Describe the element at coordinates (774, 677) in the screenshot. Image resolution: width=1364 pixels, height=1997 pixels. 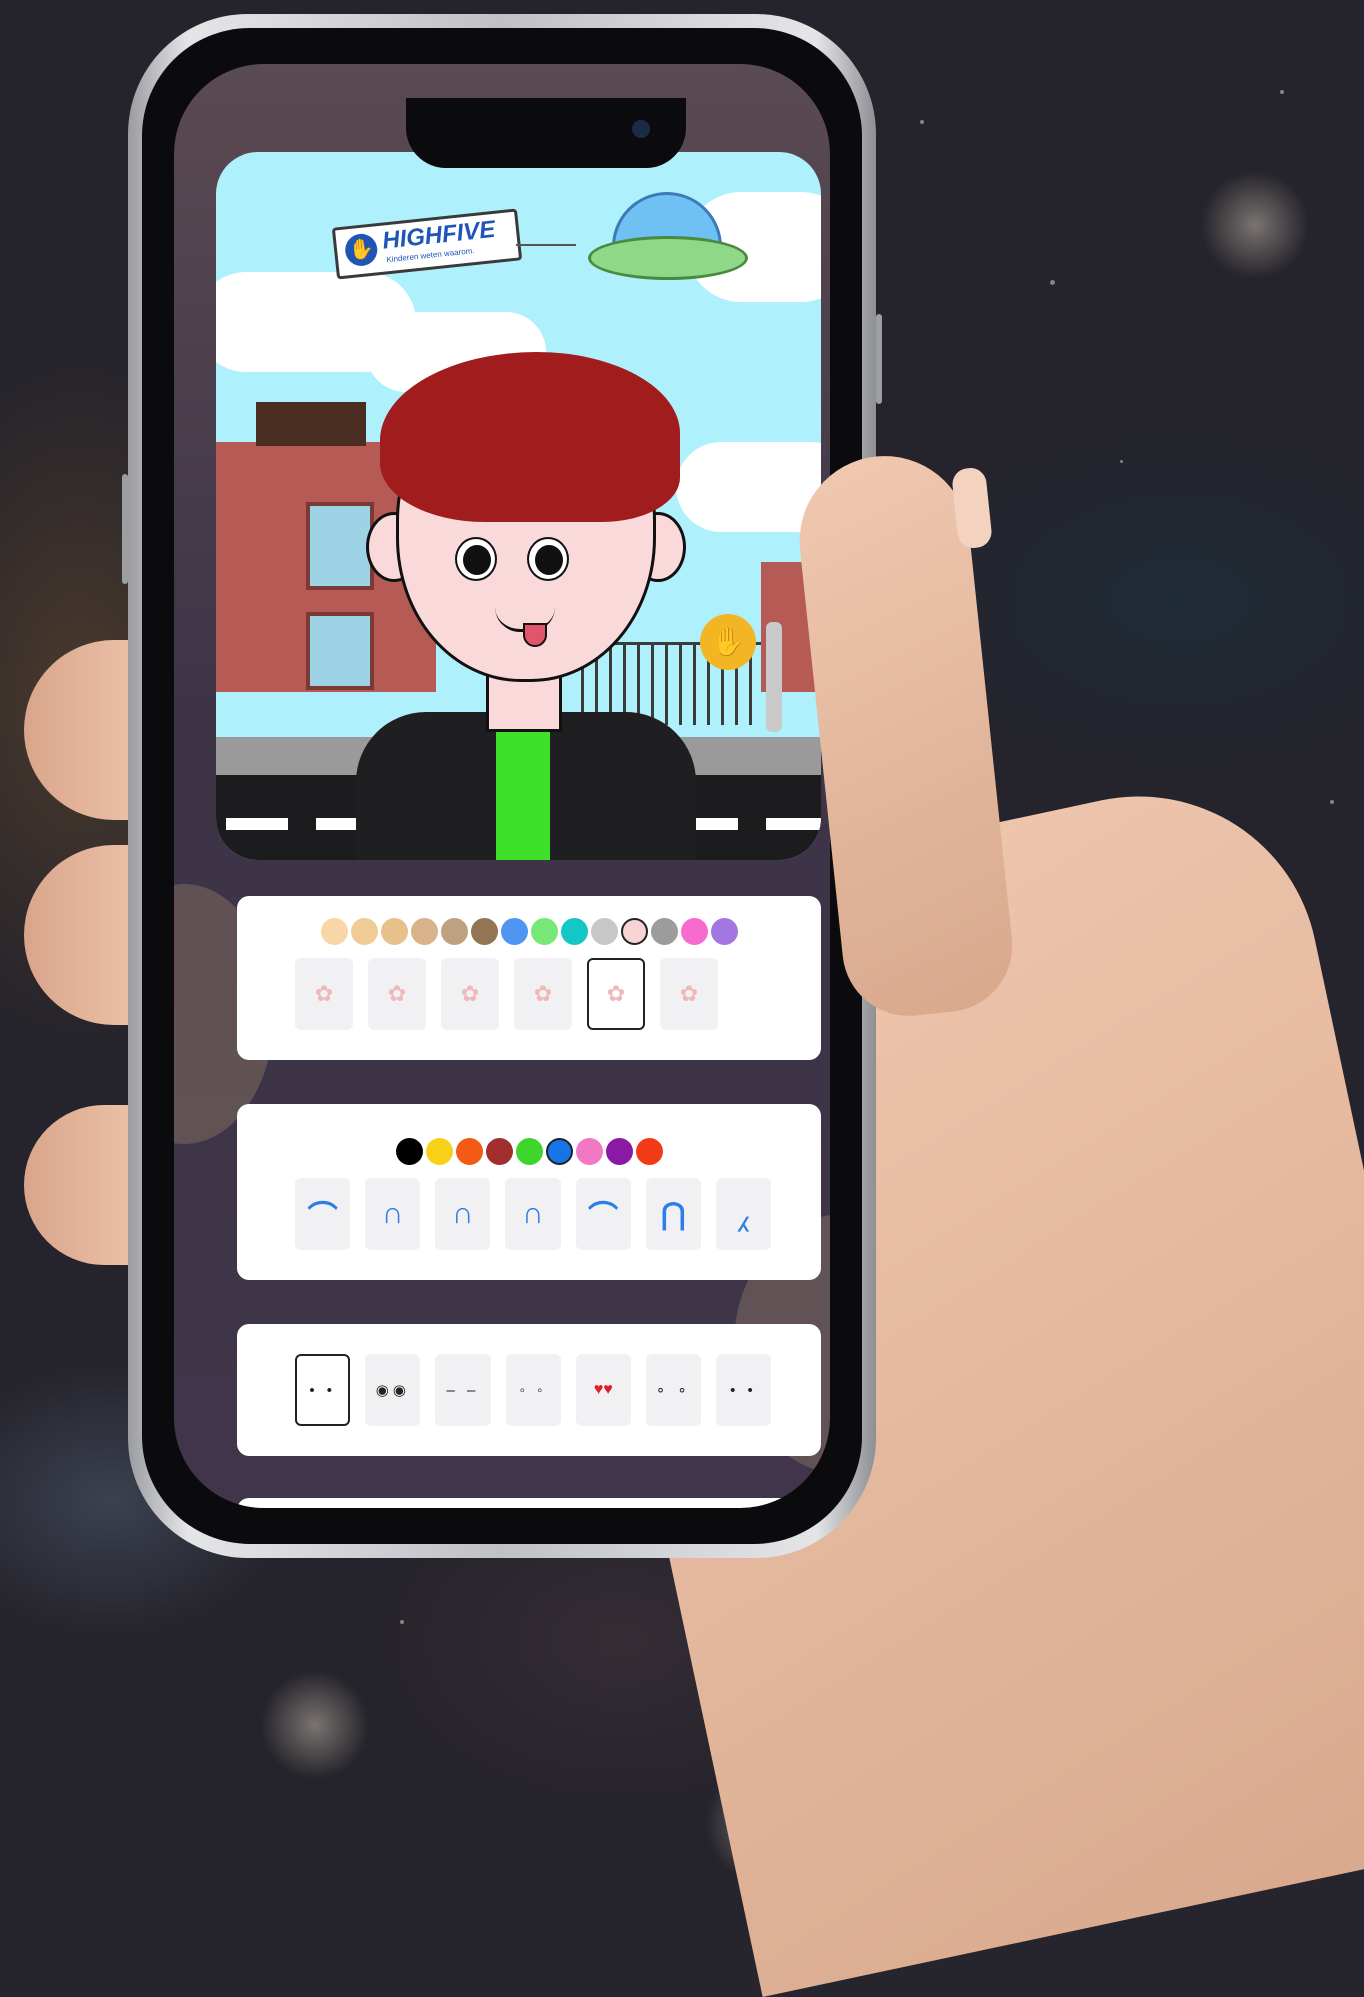
I see `post` at that location.